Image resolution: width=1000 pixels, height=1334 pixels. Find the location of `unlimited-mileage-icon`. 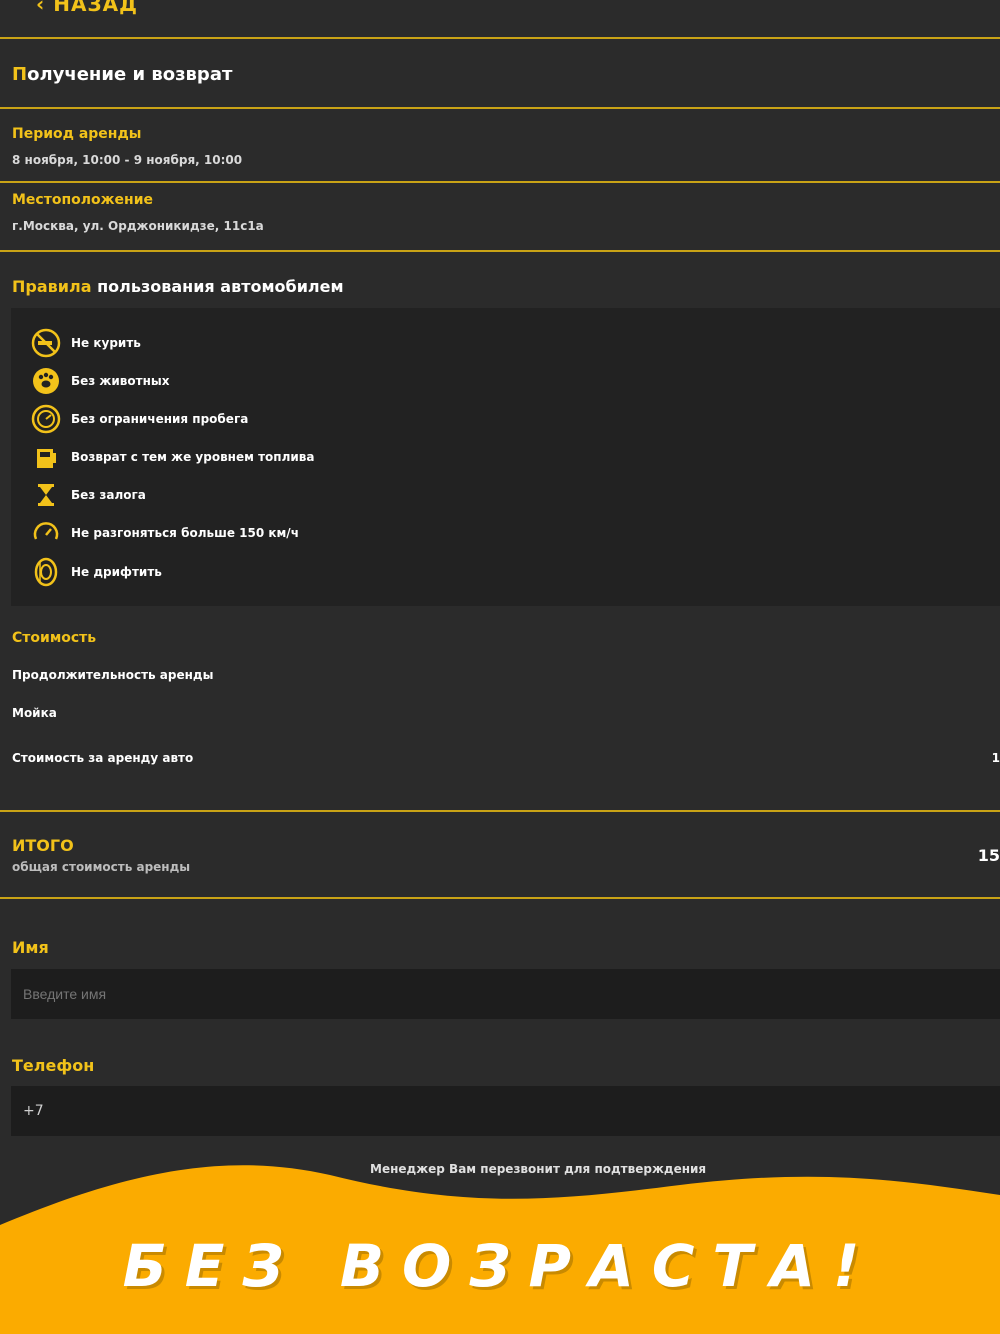

unlimited-mileage-icon is located at coordinates (46, 419).